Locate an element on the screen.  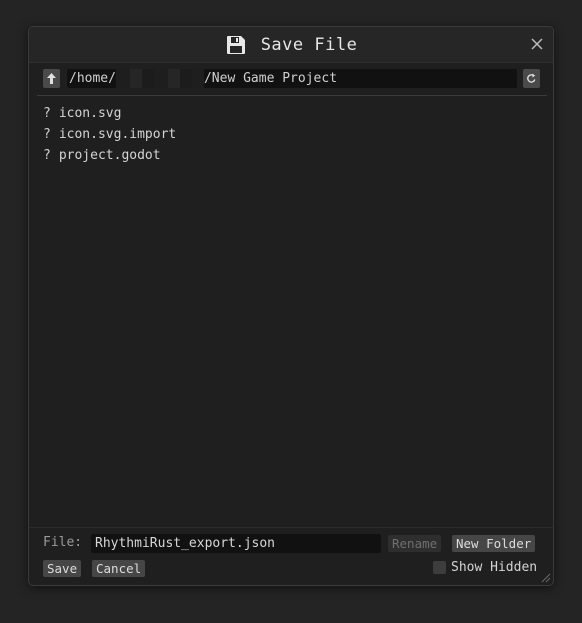
floppy-disk-icon is located at coordinates (235, 44).